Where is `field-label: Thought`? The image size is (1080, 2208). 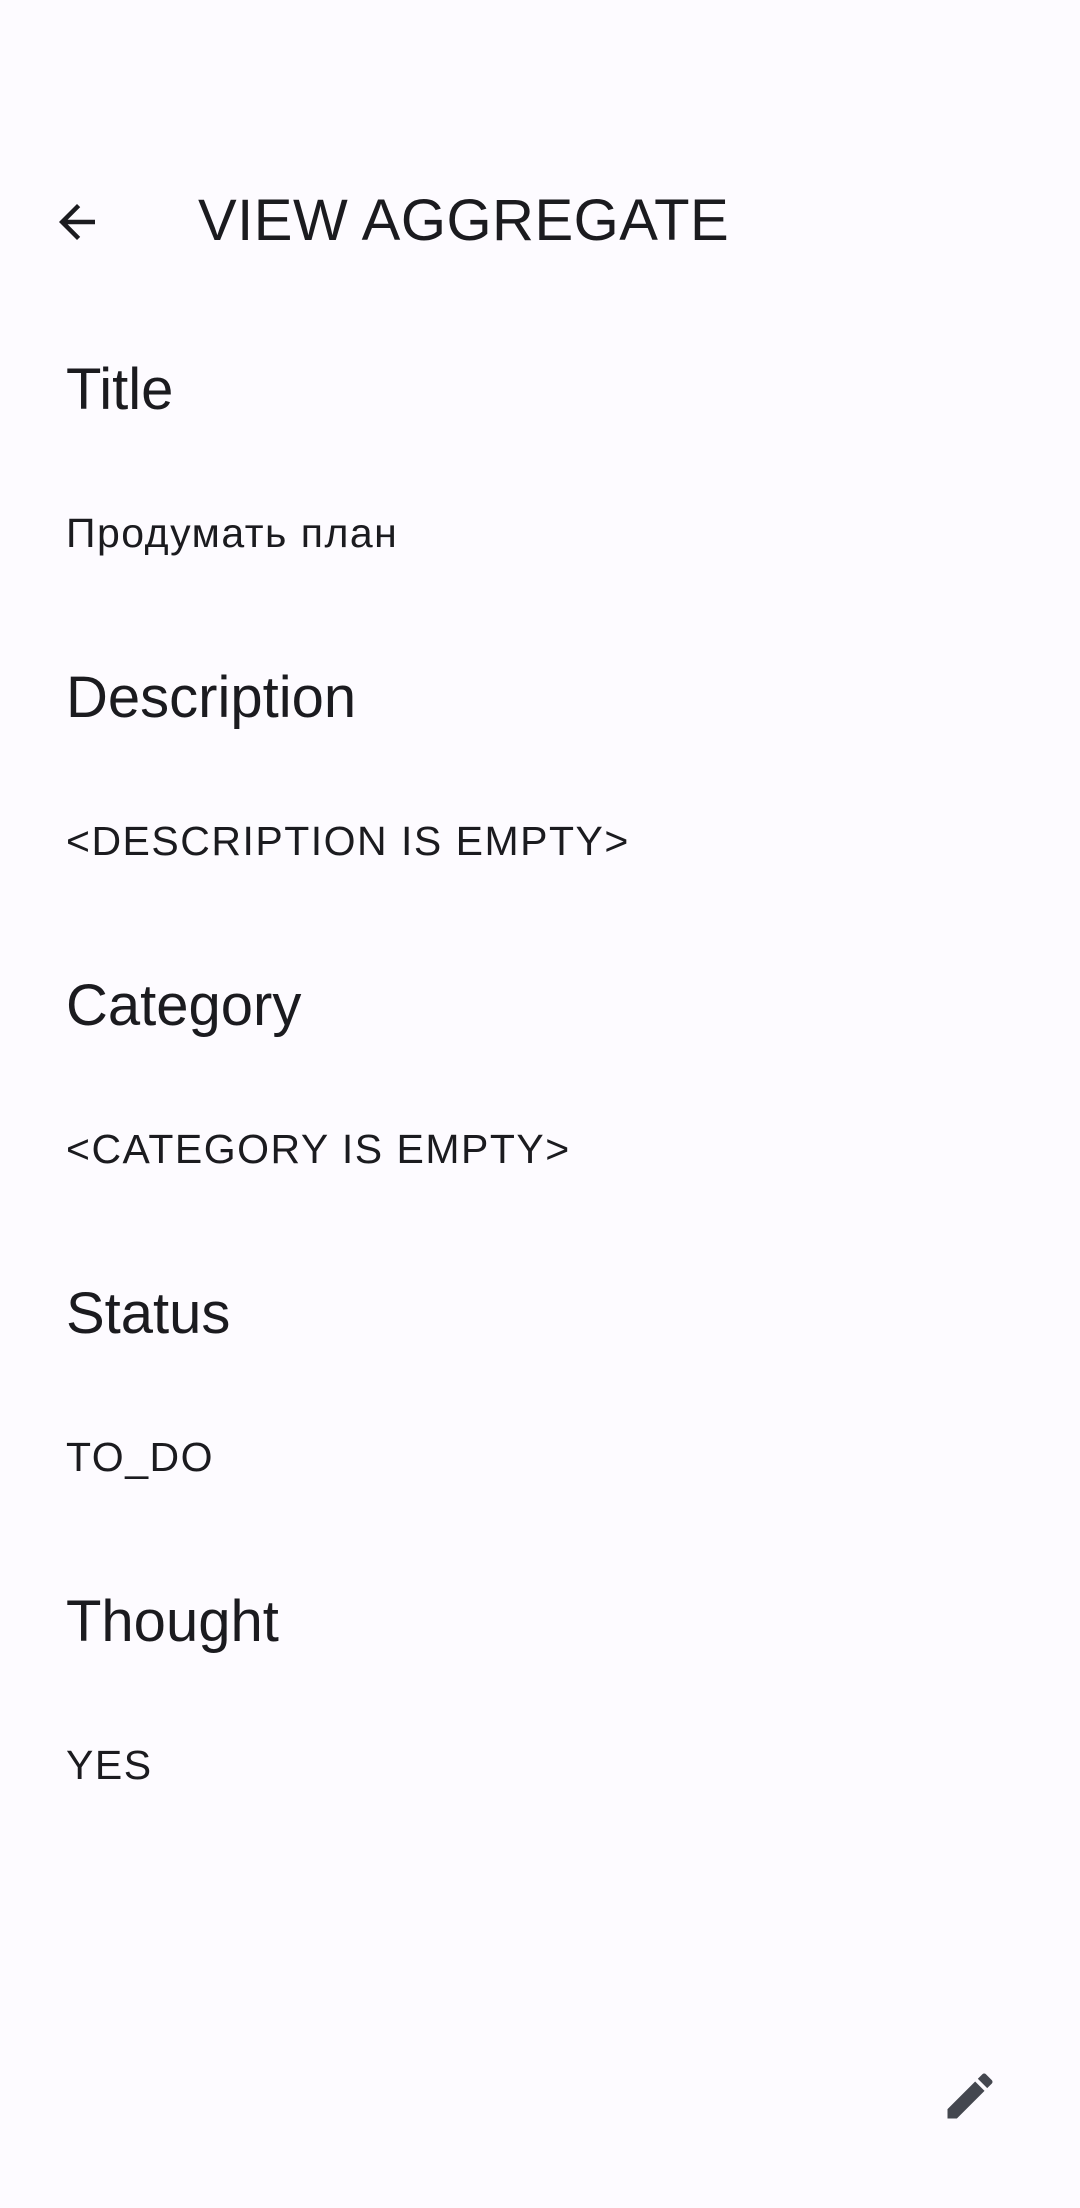 field-label: Thought is located at coordinates (172, 1621).